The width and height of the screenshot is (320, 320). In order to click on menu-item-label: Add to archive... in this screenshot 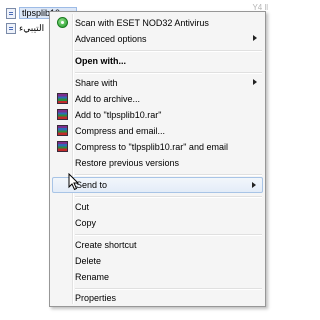, I will do `click(108, 98)`.